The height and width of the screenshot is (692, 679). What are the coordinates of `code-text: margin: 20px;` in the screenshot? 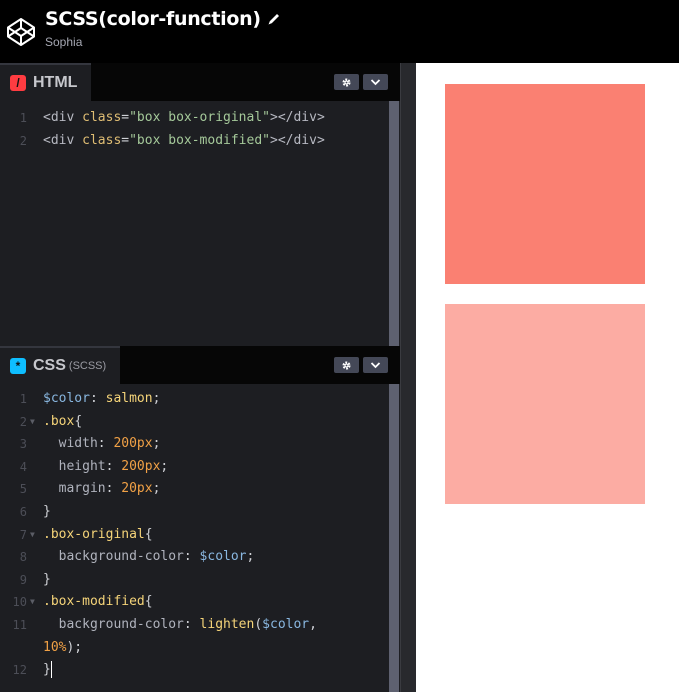 It's located at (102, 489).